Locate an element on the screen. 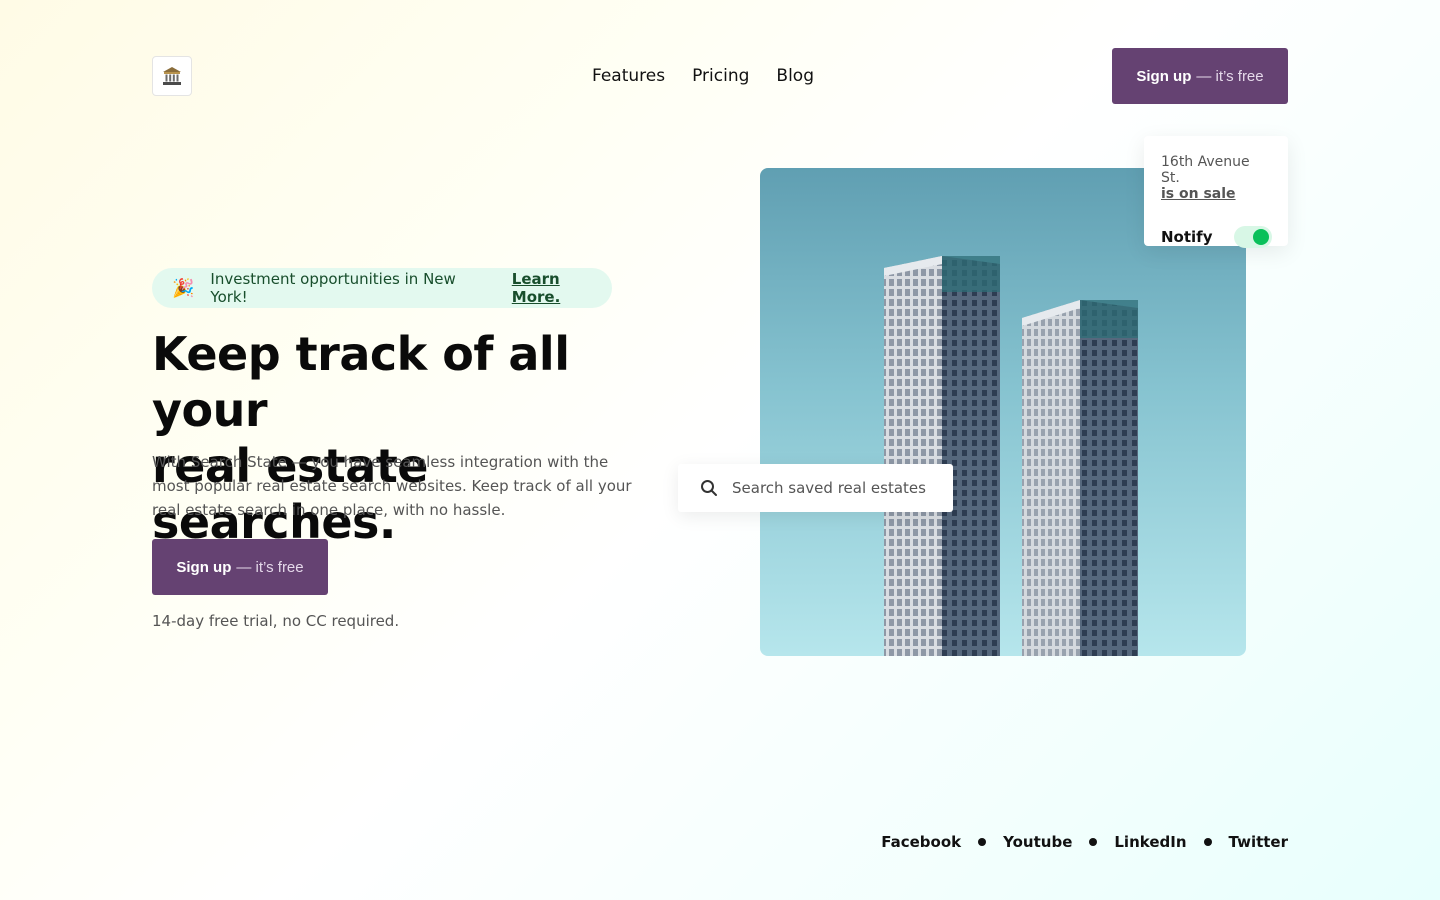  search-placeholder: Search saved real estates is located at coordinates (829, 488).